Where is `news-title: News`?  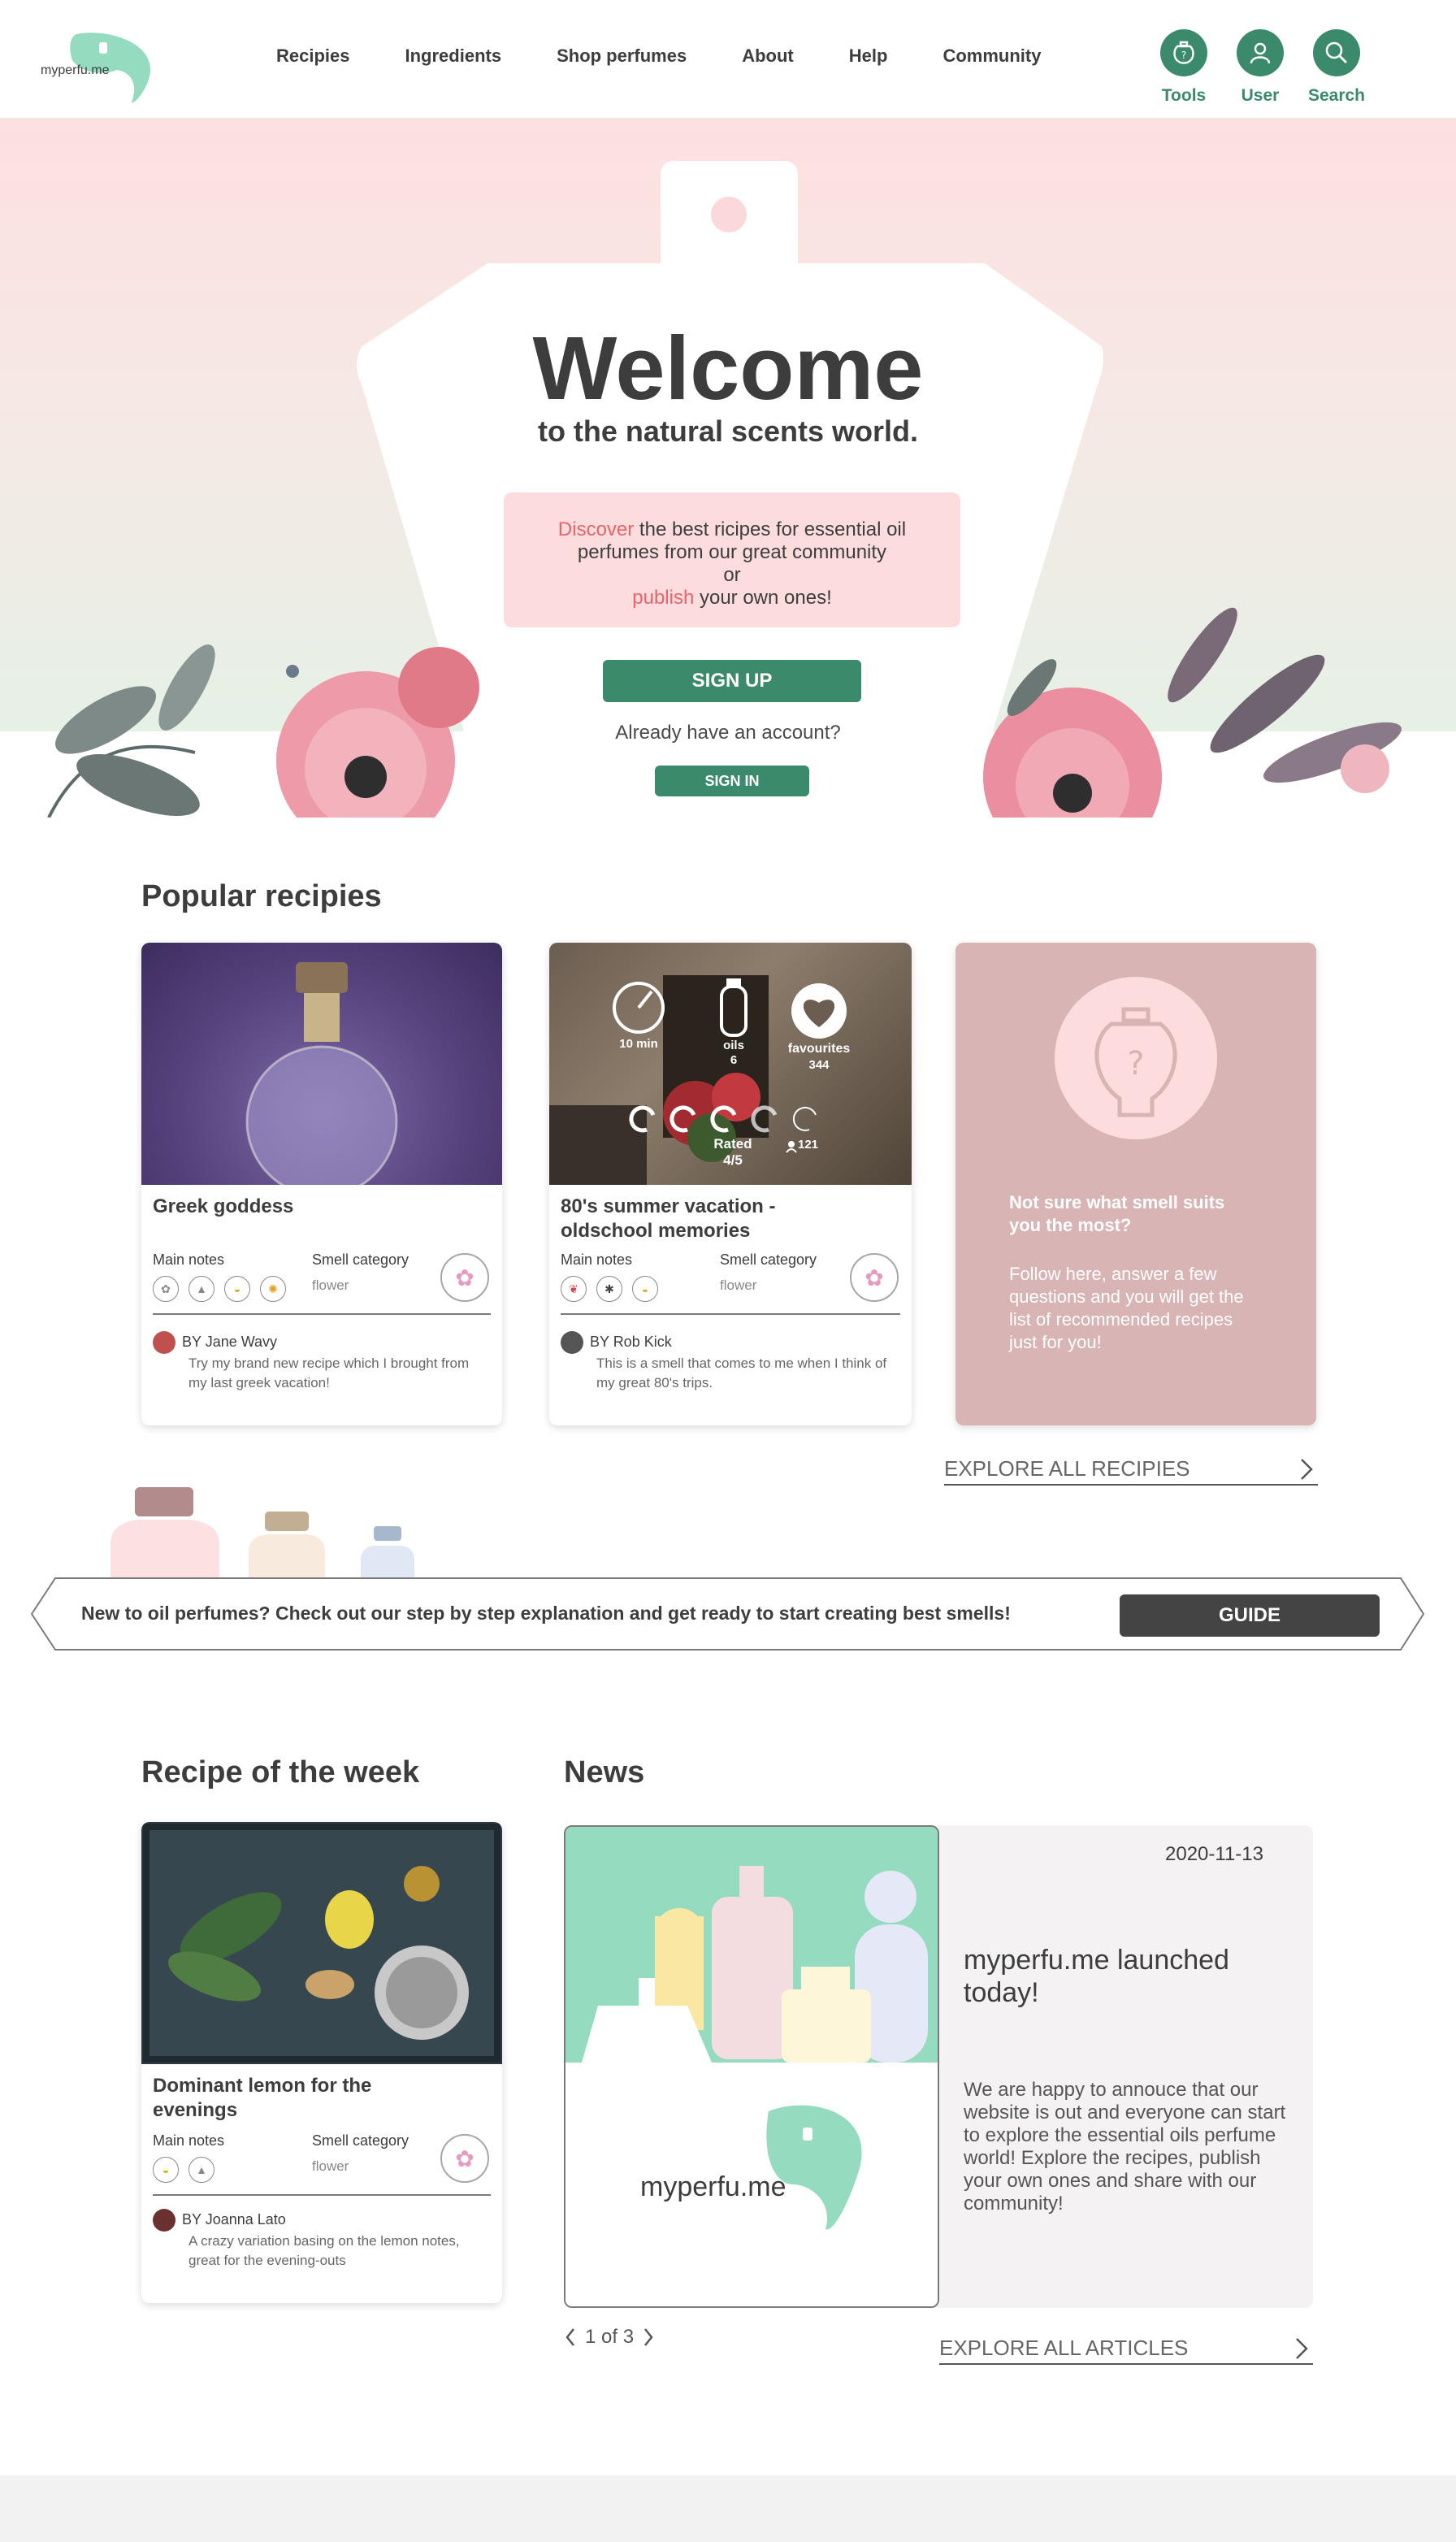 news-title: News is located at coordinates (604, 1772).